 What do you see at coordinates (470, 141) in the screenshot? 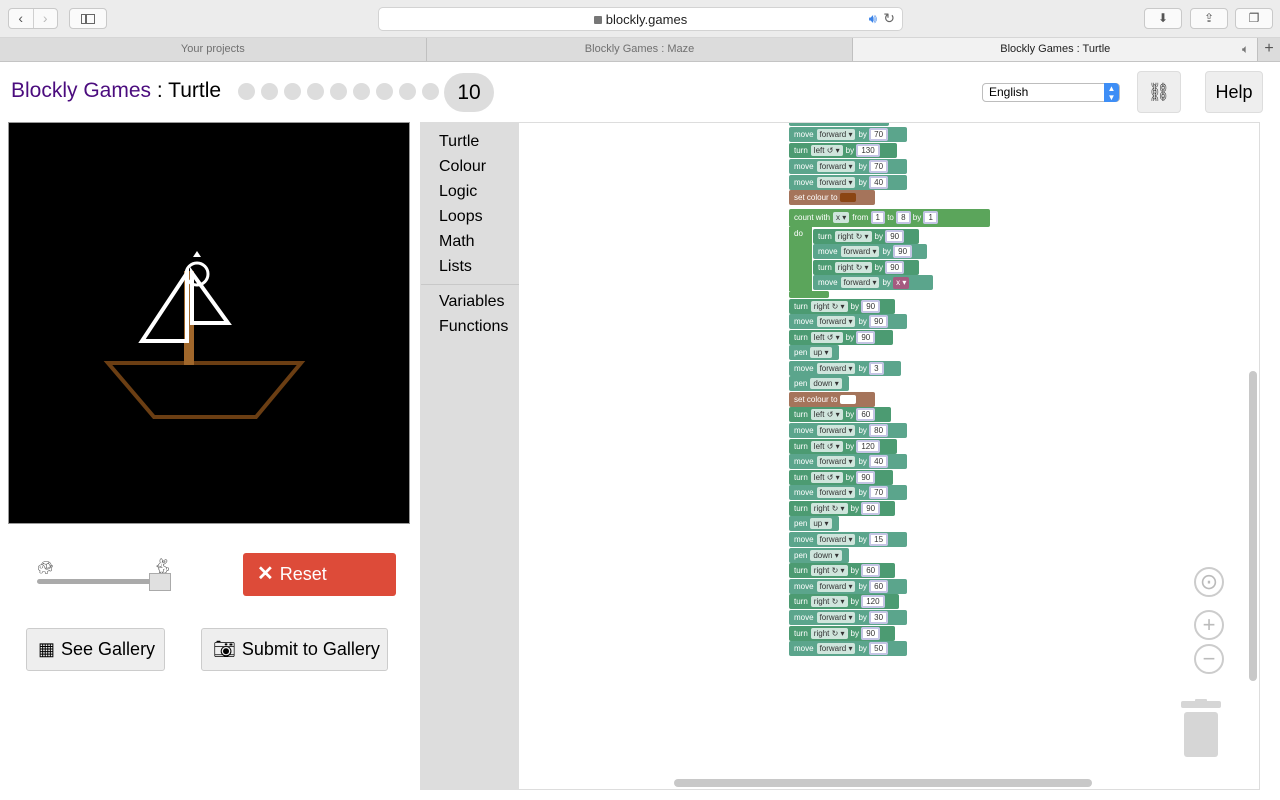
I see `category-turtle: Turtle` at bounding box center [470, 141].